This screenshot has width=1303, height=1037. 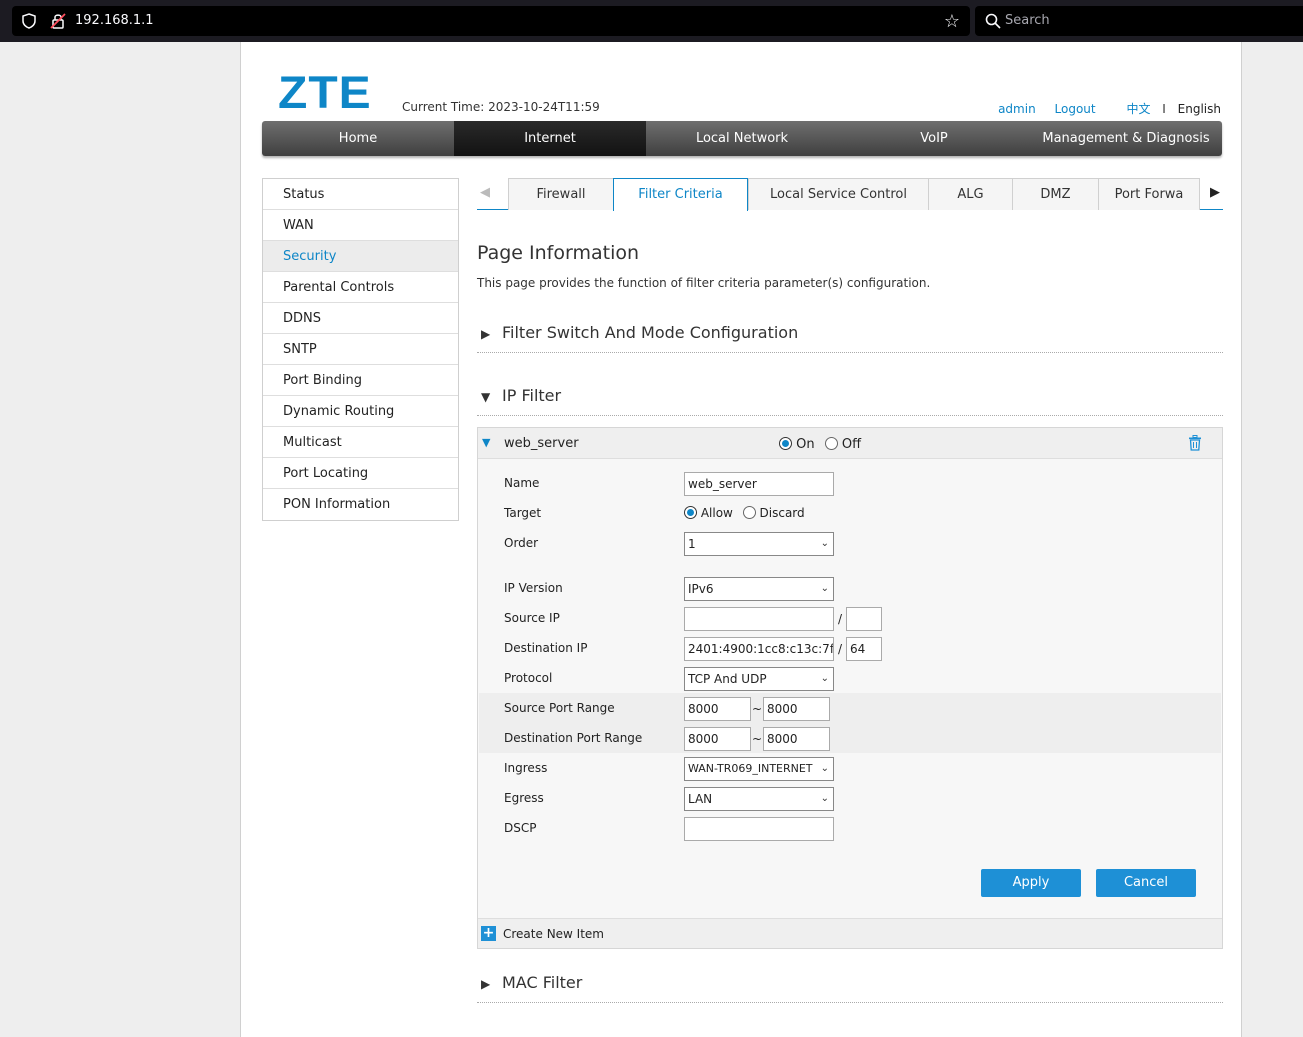 What do you see at coordinates (528, 678) in the screenshot?
I see `protocol-label: Protocol` at bounding box center [528, 678].